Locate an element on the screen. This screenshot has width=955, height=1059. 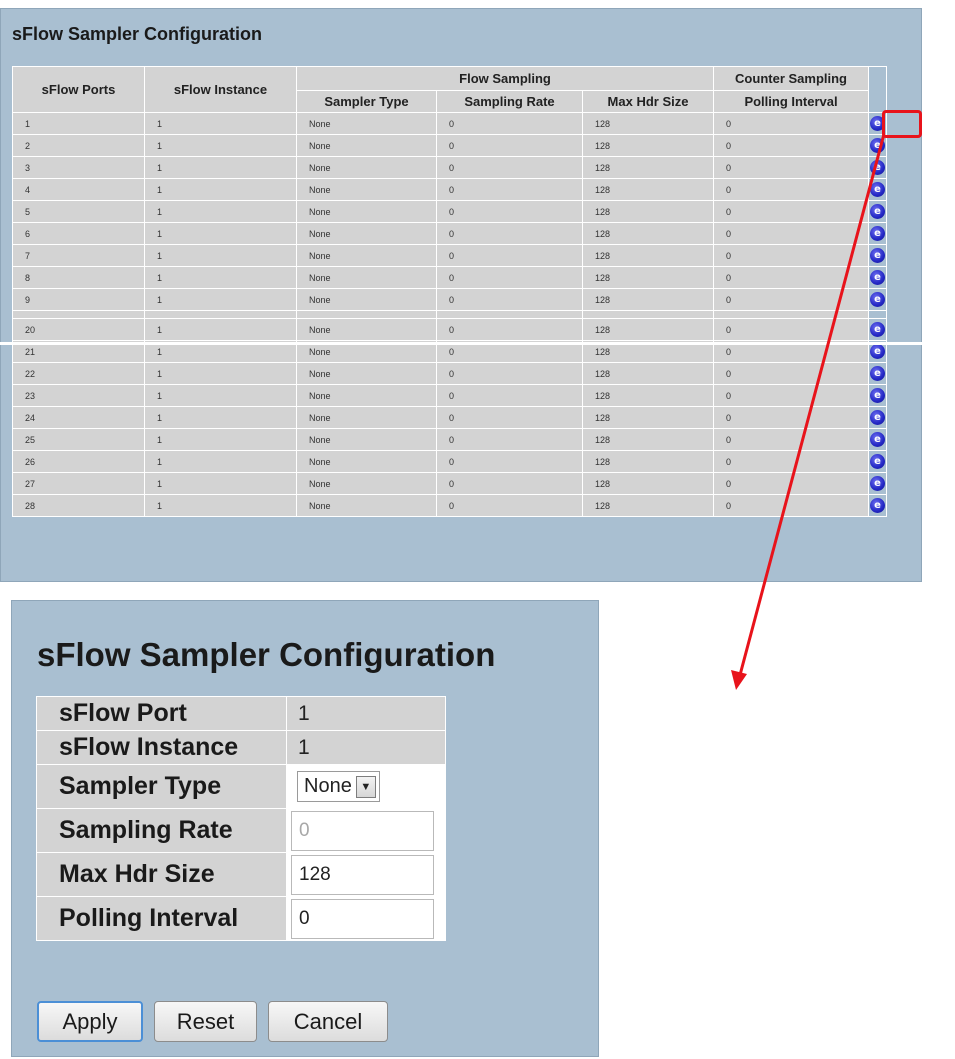
sampler-type-select: None ▼ is located at coordinates (338, 786).